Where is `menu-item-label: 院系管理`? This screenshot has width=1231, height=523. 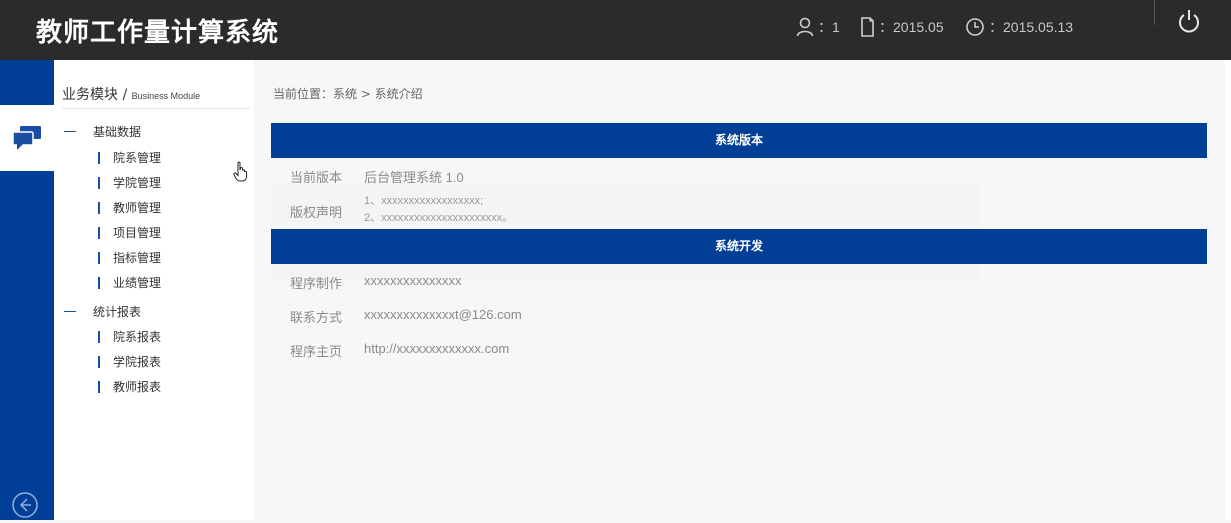 menu-item-label: 院系管理 is located at coordinates (137, 158).